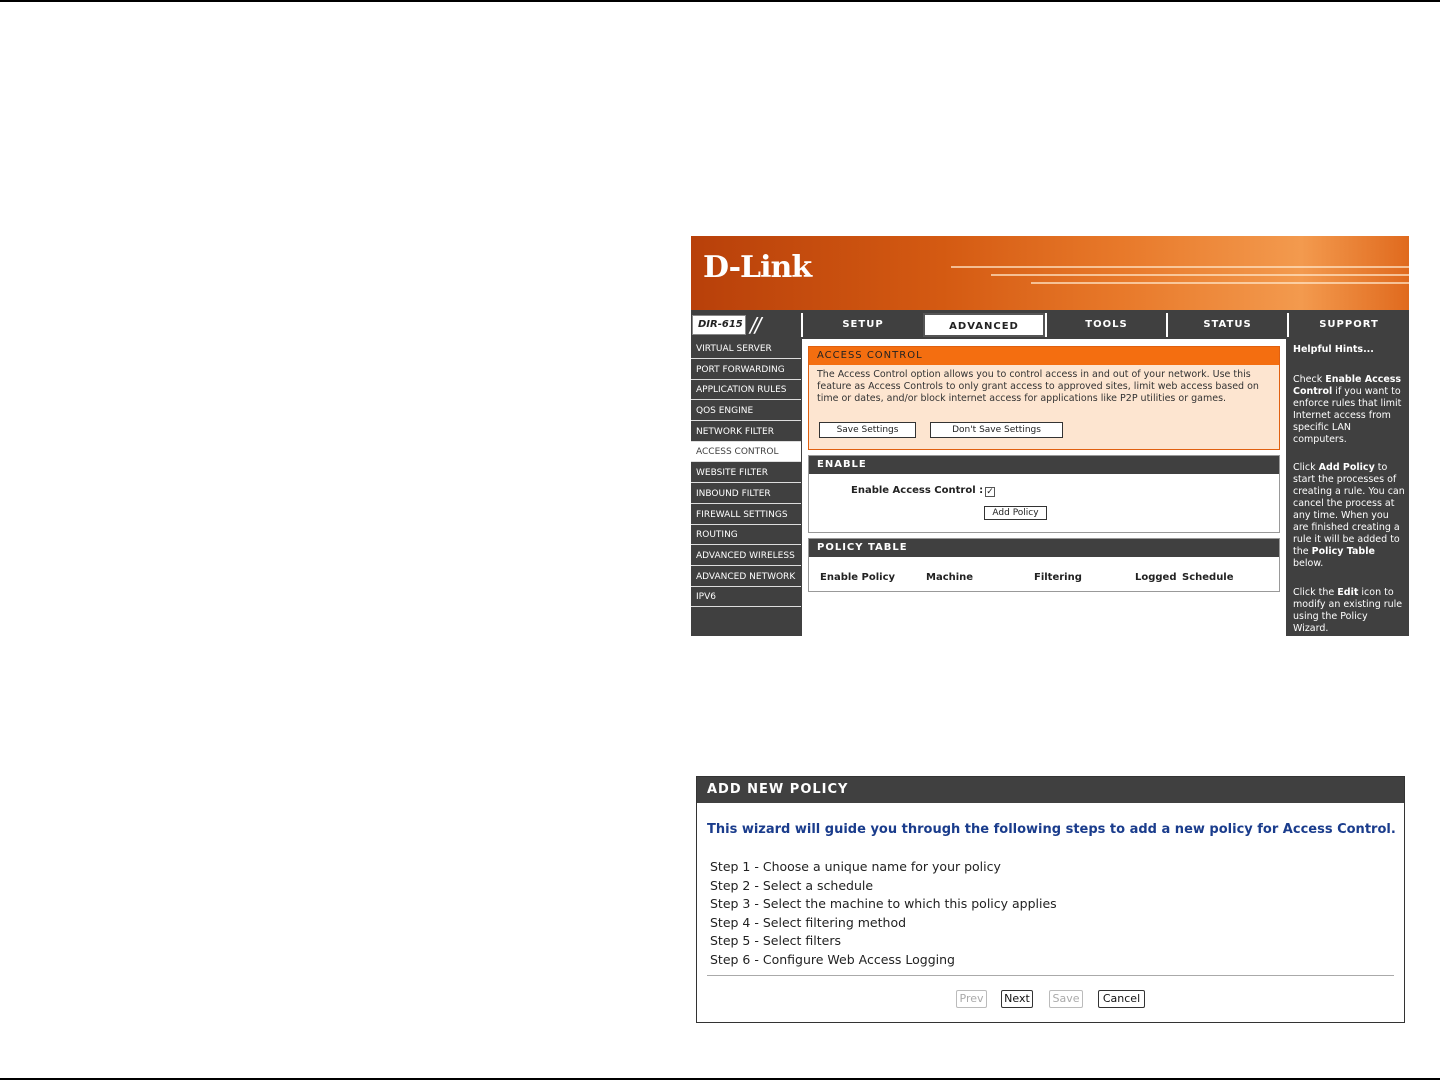 This screenshot has width=1440, height=1081. I want to click on enable-access-control-label: Enable Access Control :, so click(917, 490).